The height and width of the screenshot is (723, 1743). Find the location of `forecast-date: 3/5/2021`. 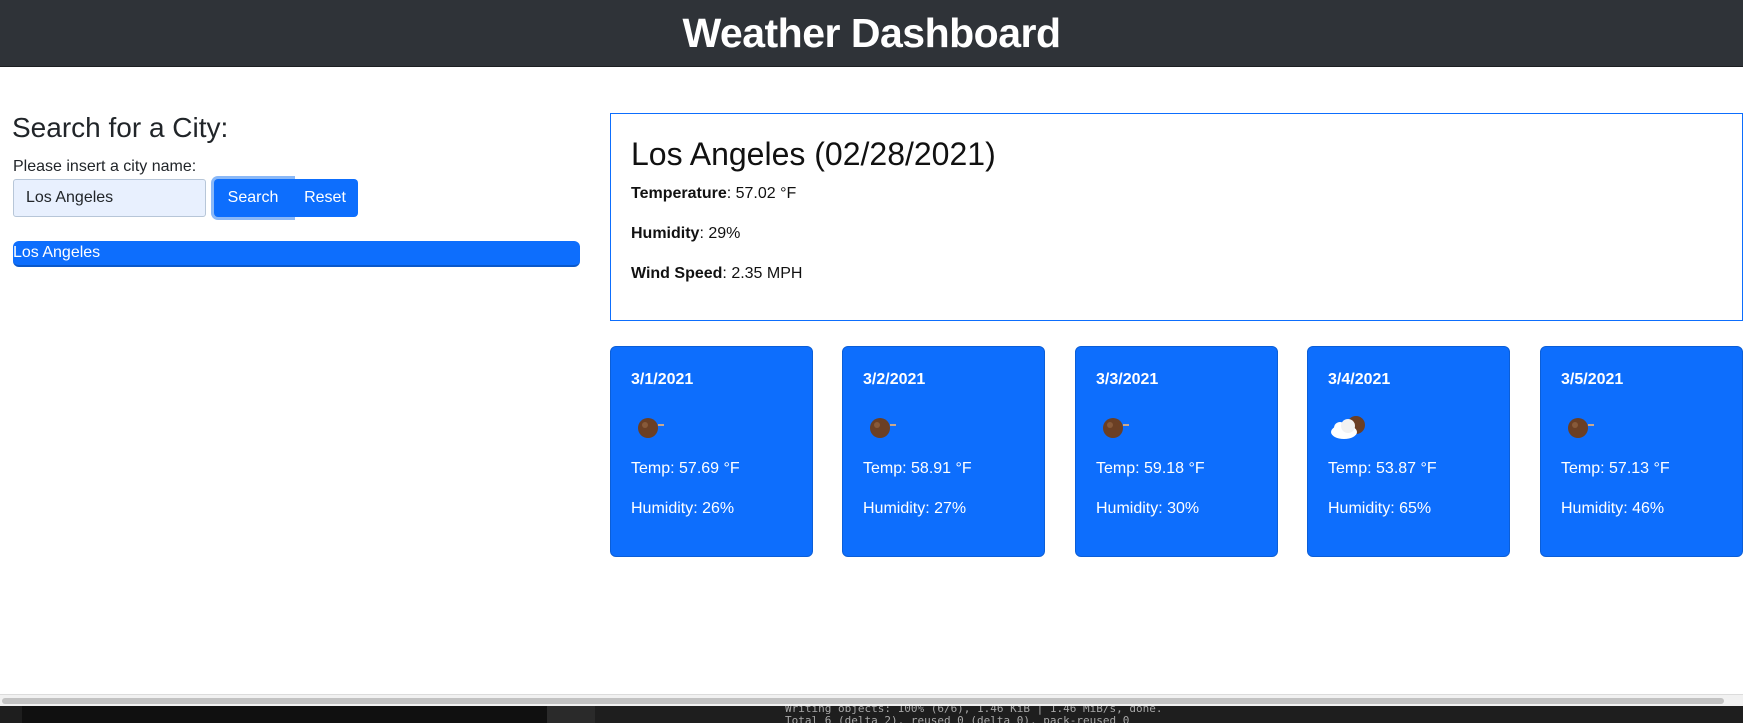

forecast-date: 3/5/2021 is located at coordinates (1592, 379).